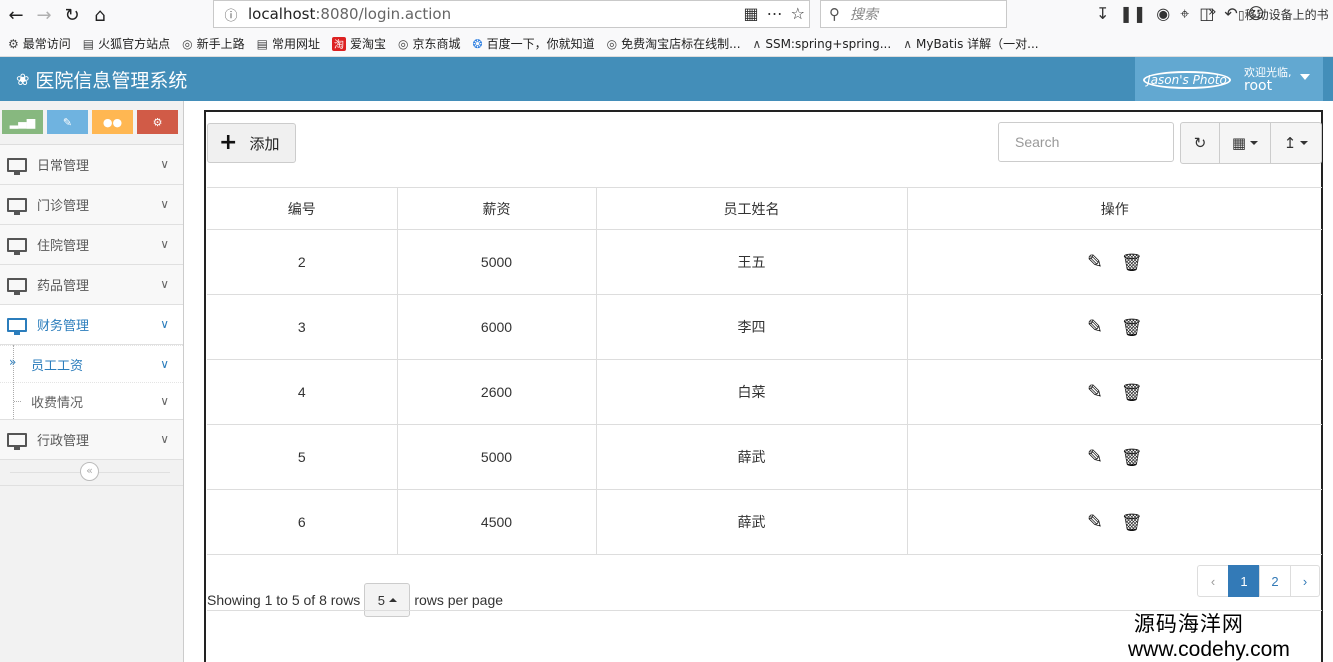 The height and width of the screenshot is (662, 1333). Describe the element at coordinates (67, 122) in the screenshot. I see `pencil-shortcut-button: ✎` at that location.